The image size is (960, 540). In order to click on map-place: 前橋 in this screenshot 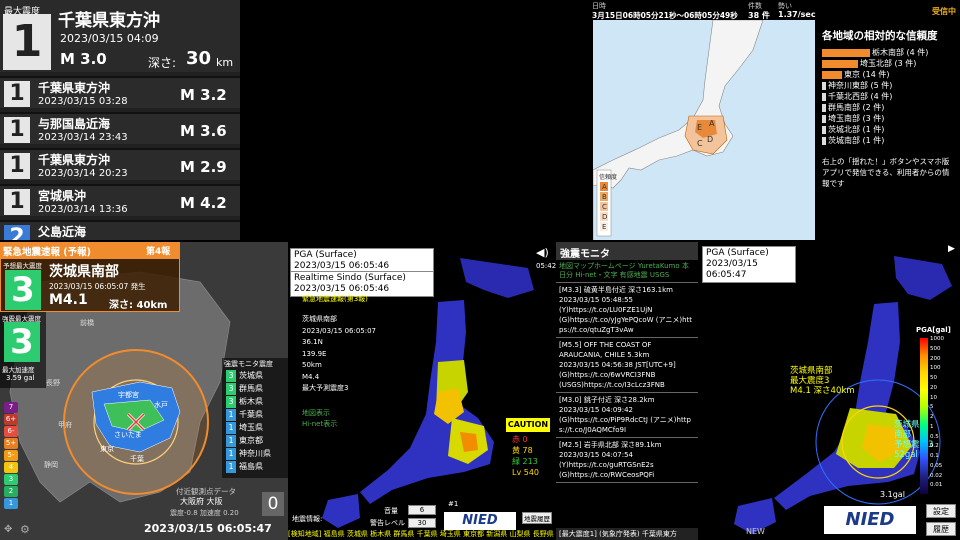, I will do `click(87, 323)`.